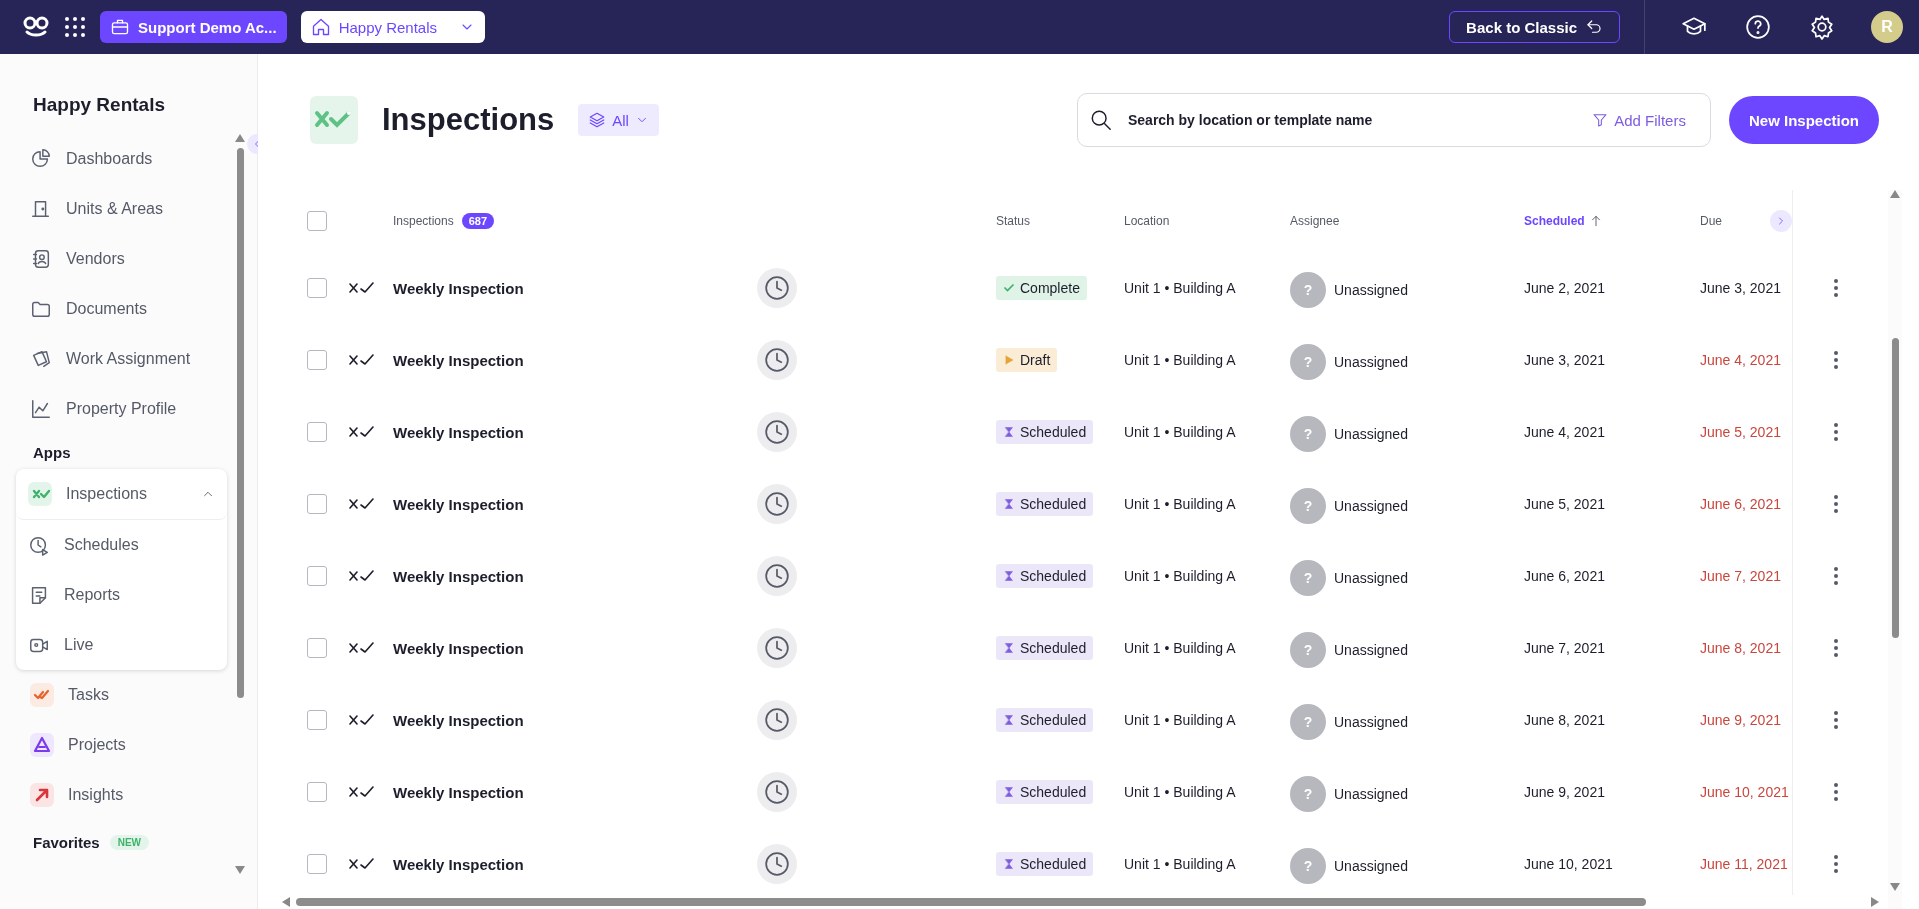 This screenshot has width=1919, height=909. I want to click on sidebar-item: Projects, so click(124, 745).